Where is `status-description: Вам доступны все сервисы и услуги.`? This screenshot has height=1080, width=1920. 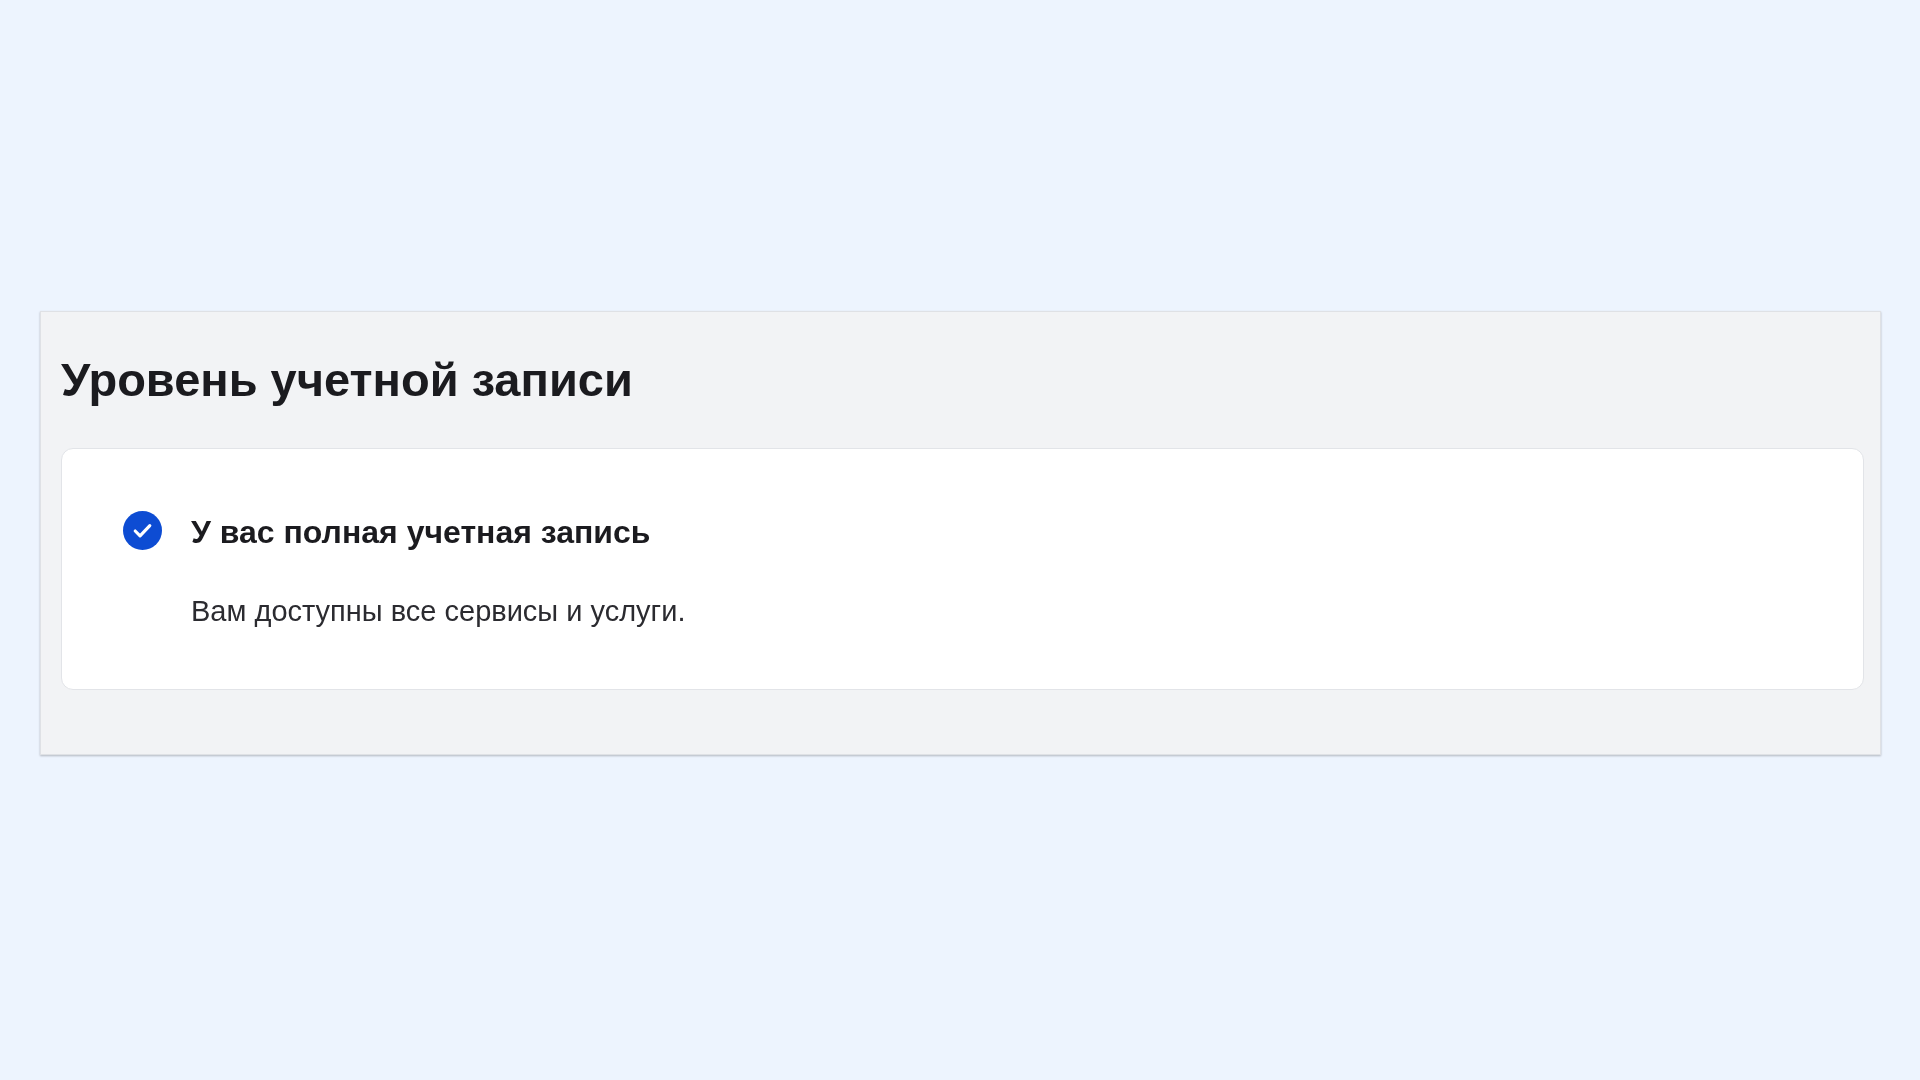
status-description: Вам доступны все сервисы и услуги. is located at coordinates (438, 612).